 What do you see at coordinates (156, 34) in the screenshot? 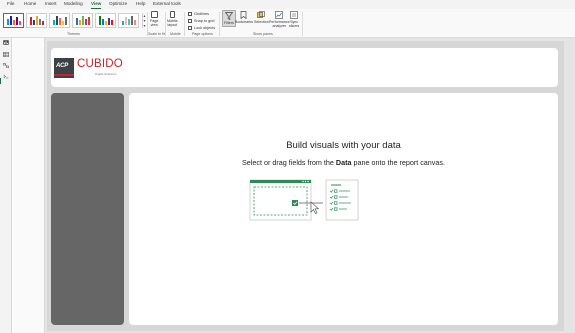
I see `group-label-scale: Scale to fit` at bounding box center [156, 34].